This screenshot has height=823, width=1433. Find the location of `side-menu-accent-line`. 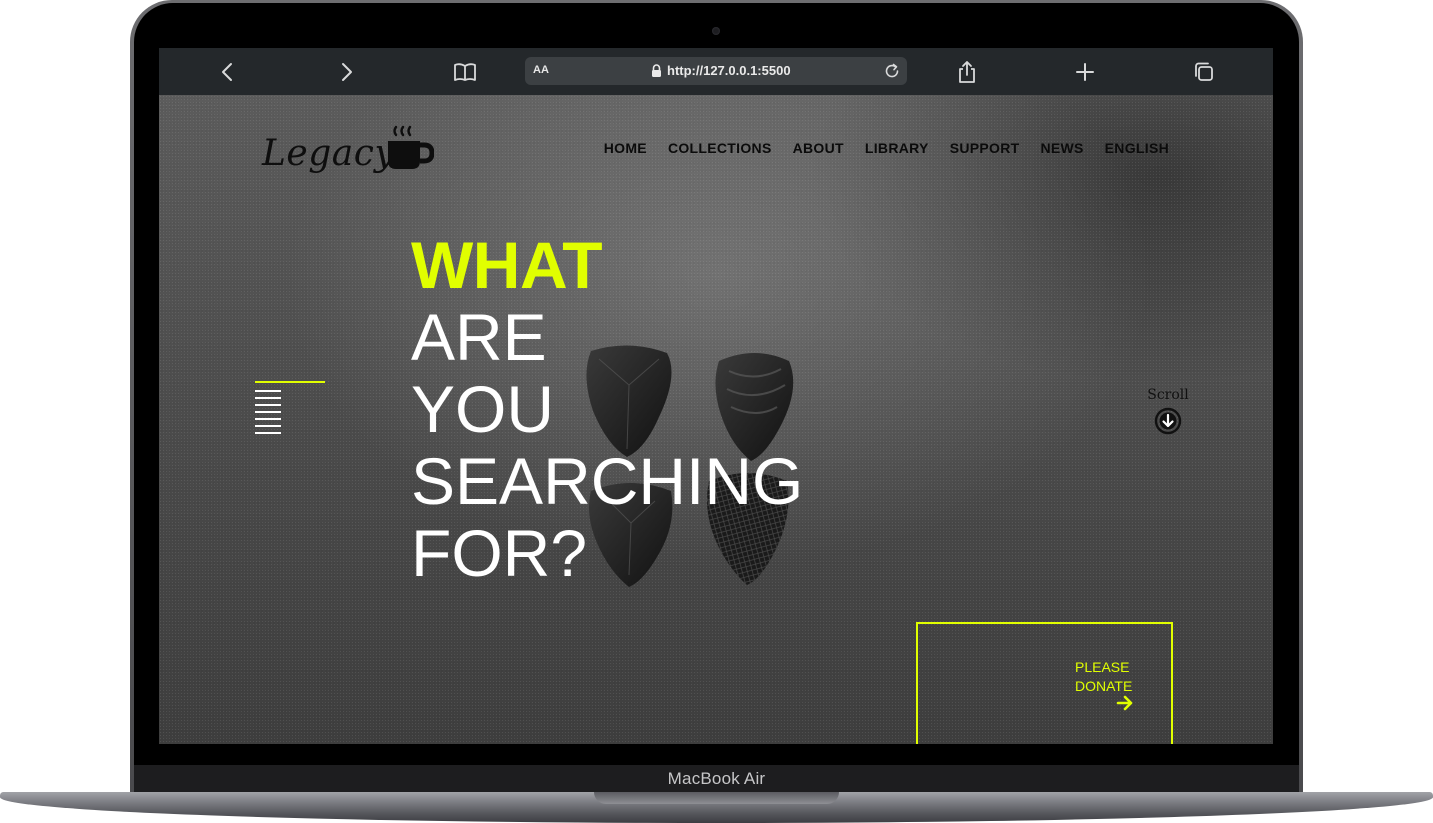

side-menu-accent-line is located at coordinates (290, 382).